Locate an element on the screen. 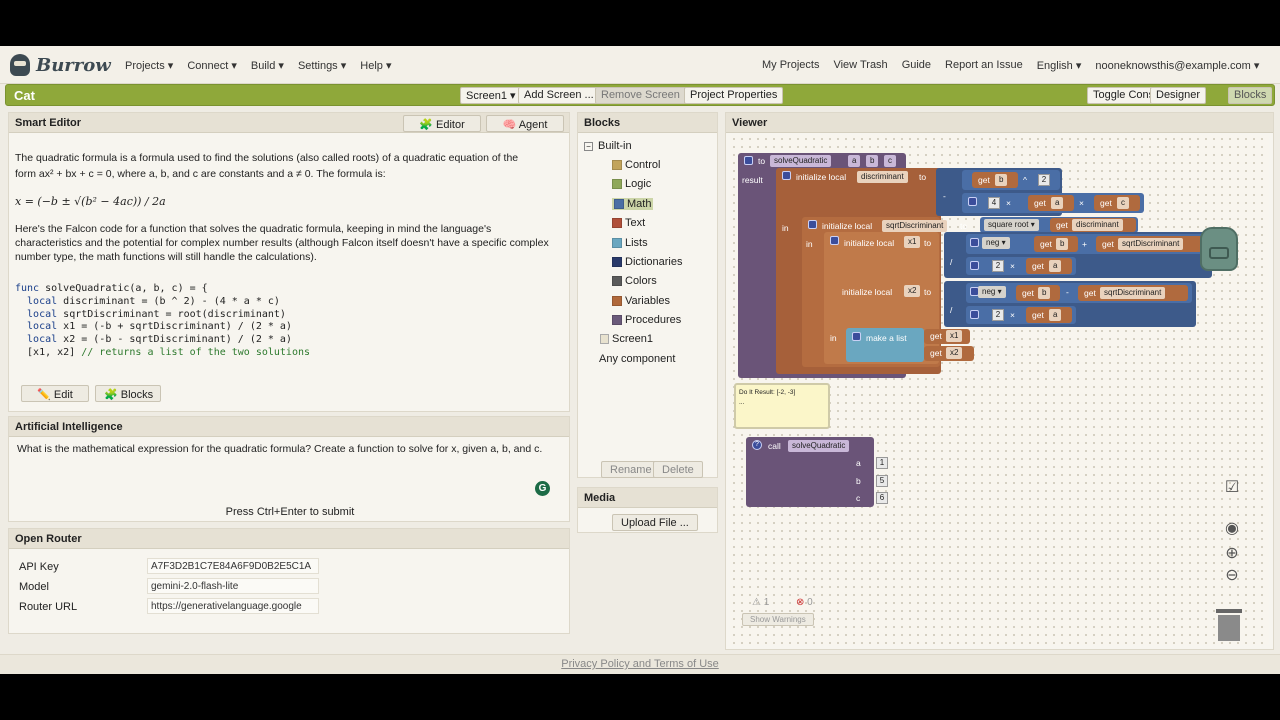 The height and width of the screenshot is (720, 1280). call-proc-name-dropdown: solveQuadratic is located at coordinates (819, 446).